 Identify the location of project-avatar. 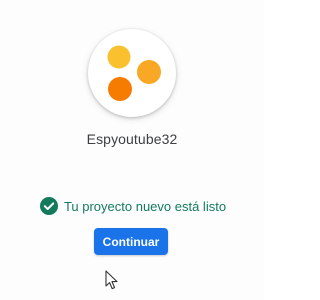
(132, 73).